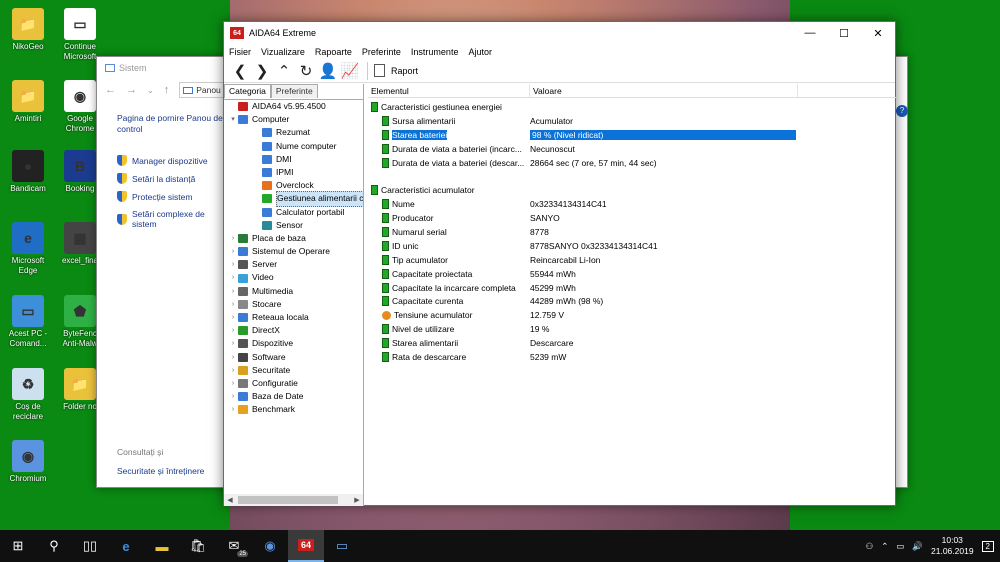  What do you see at coordinates (240, 71) in the screenshot?
I see `back-icon: ❮` at bounding box center [240, 71].